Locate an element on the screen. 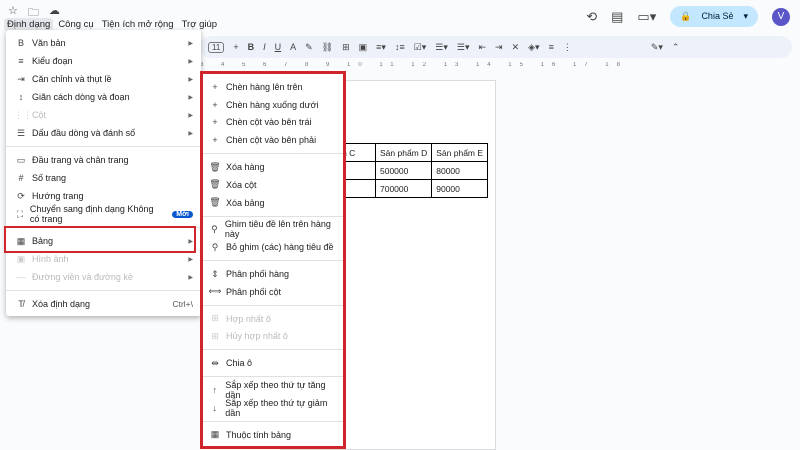 The height and width of the screenshot is (450, 800). menu-item-huong-trang: ⟳ Hướng trang is located at coordinates (103, 196).